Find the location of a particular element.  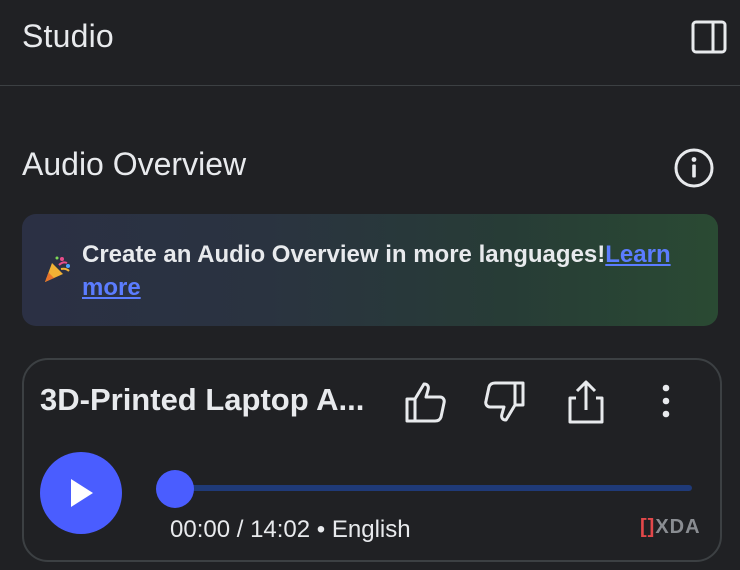

play-icon is located at coordinates (82, 493).